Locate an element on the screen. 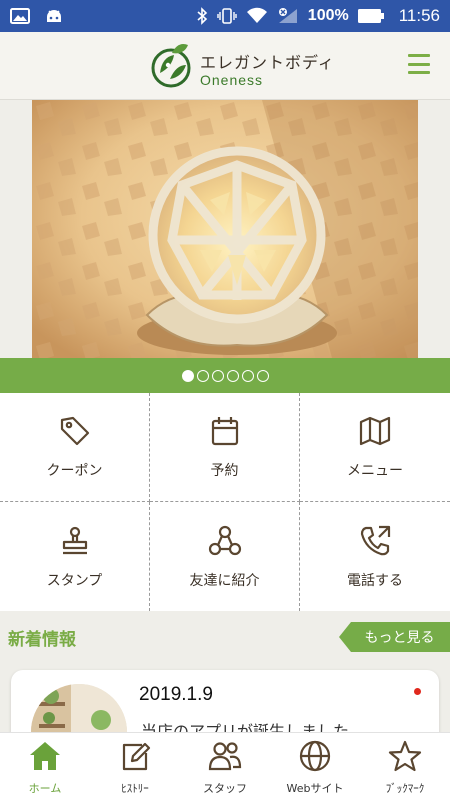 The width and height of the screenshot is (450, 800). stamp-button: スタンプ is located at coordinates (75, 556).